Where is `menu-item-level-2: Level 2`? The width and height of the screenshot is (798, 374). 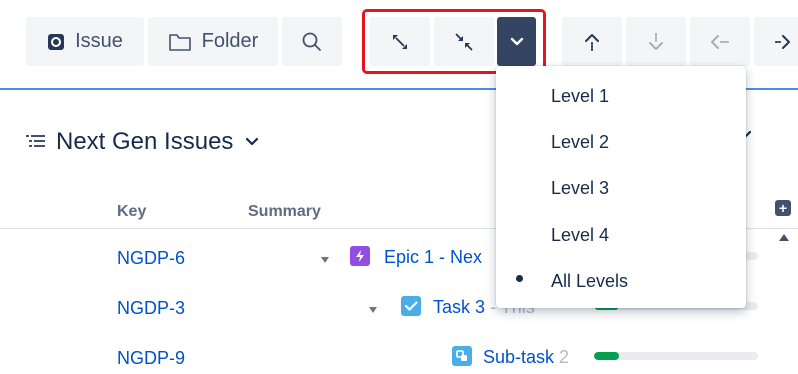
menu-item-level-2: Level 2 is located at coordinates (580, 142).